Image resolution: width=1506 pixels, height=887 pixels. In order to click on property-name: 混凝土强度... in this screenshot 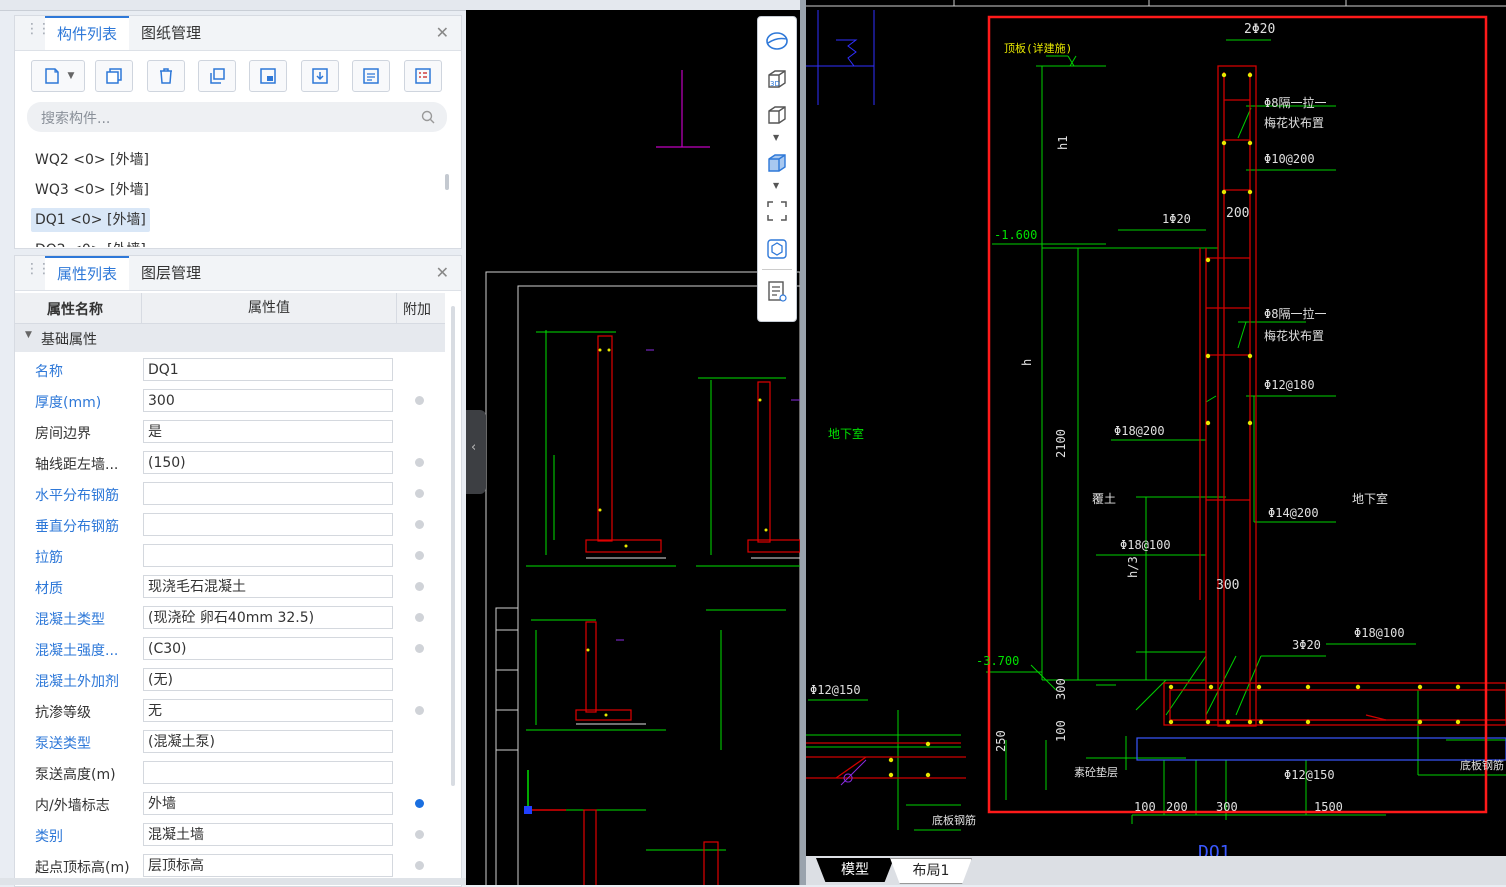, I will do `click(76, 650)`.